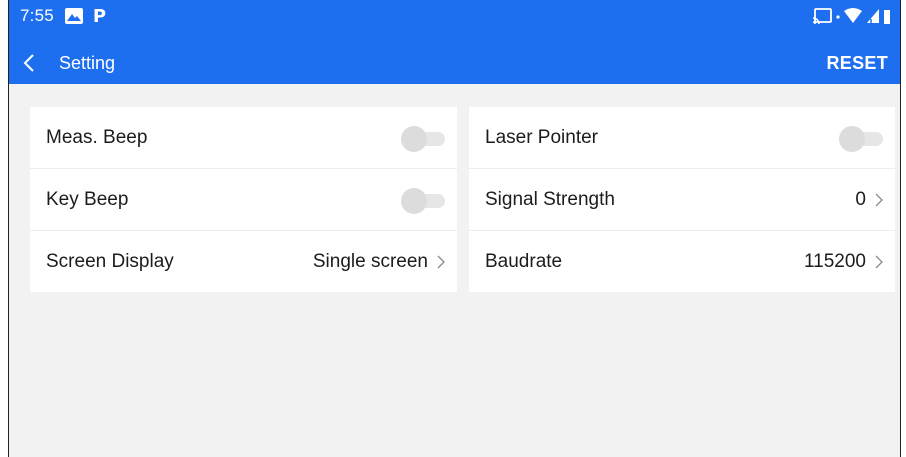 The image size is (906, 457). What do you see at coordinates (37, 15) in the screenshot?
I see `status-time: 7:55` at bounding box center [37, 15].